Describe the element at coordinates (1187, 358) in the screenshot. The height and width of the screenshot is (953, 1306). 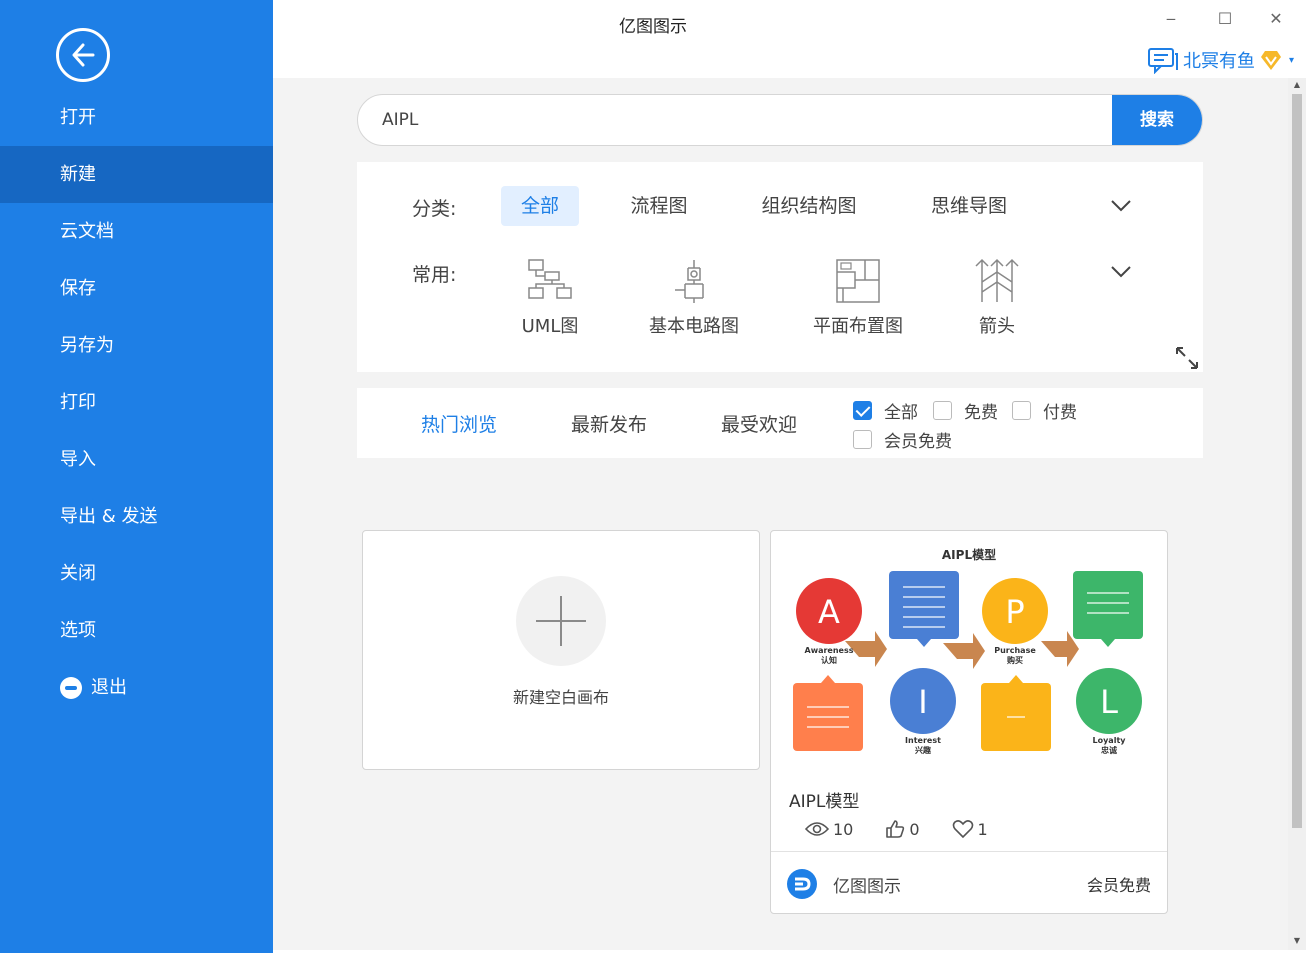
I see `expand-icon` at that location.